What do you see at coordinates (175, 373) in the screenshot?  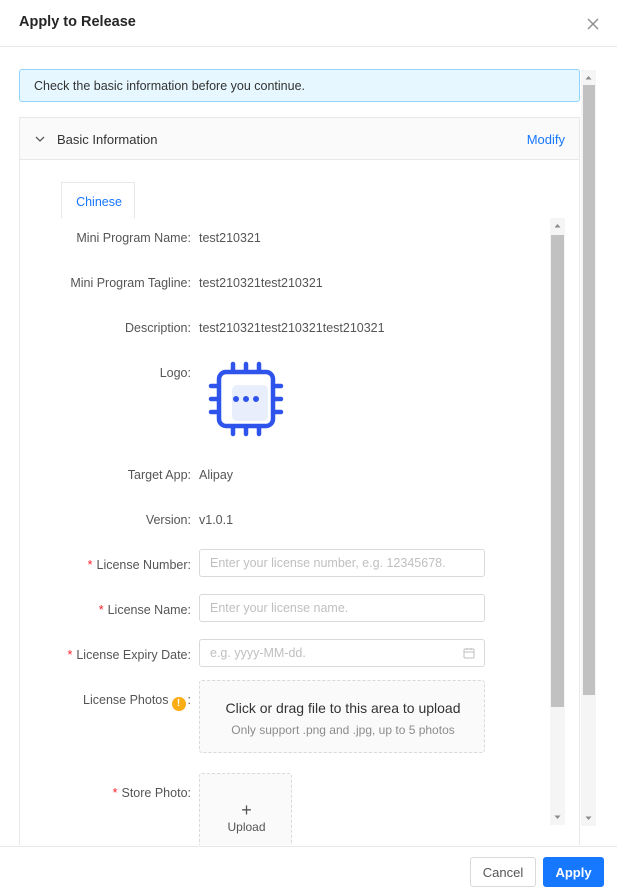 I see `logo-label: Logo:` at bounding box center [175, 373].